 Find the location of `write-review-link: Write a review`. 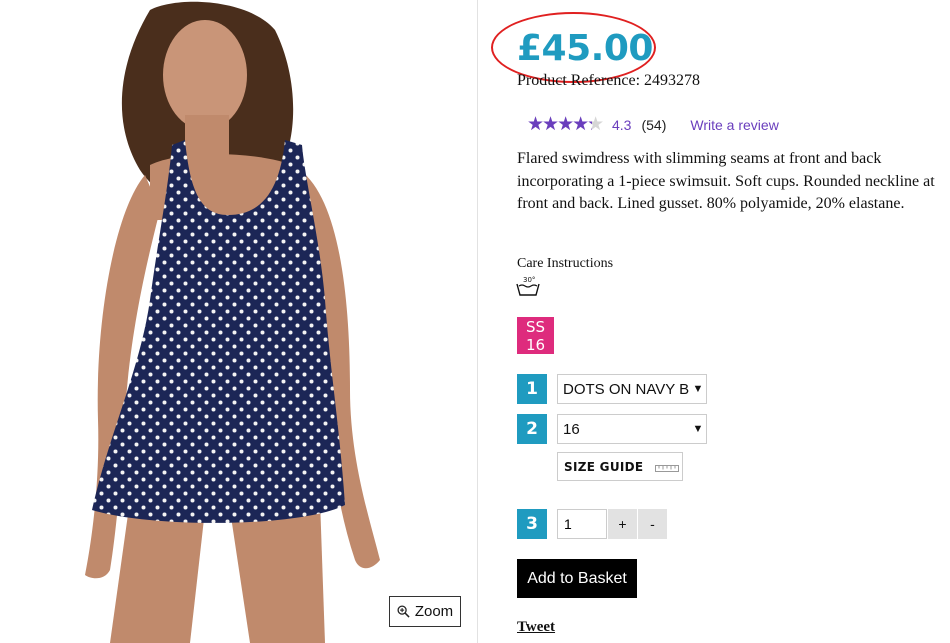

write-review-link: Write a review is located at coordinates (734, 125).